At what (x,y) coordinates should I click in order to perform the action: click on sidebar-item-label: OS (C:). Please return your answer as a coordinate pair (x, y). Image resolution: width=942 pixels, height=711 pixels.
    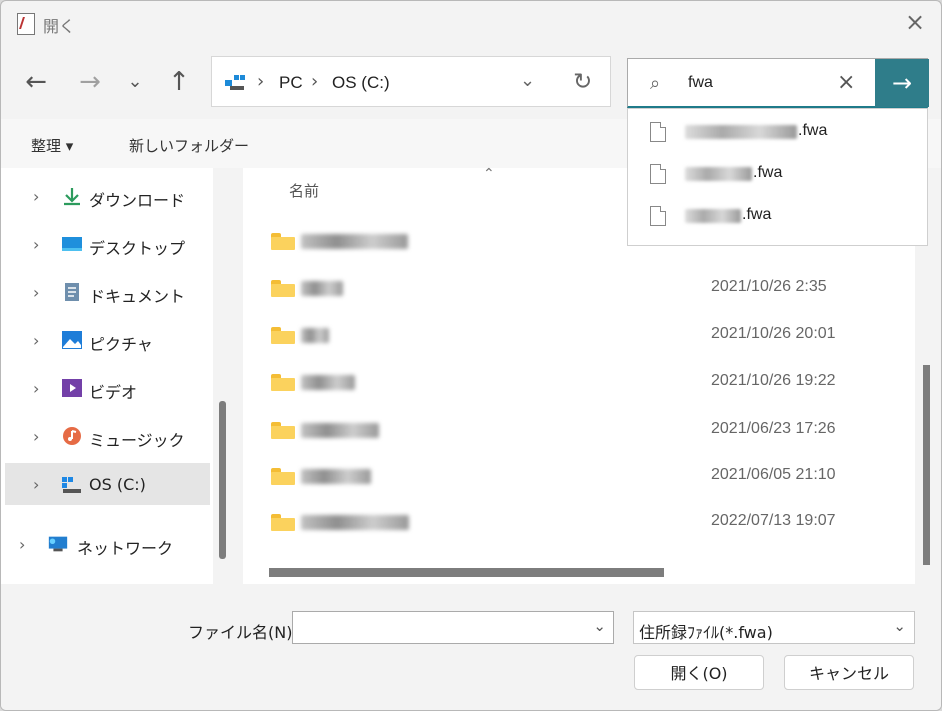
    Looking at the image, I should click on (117, 484).